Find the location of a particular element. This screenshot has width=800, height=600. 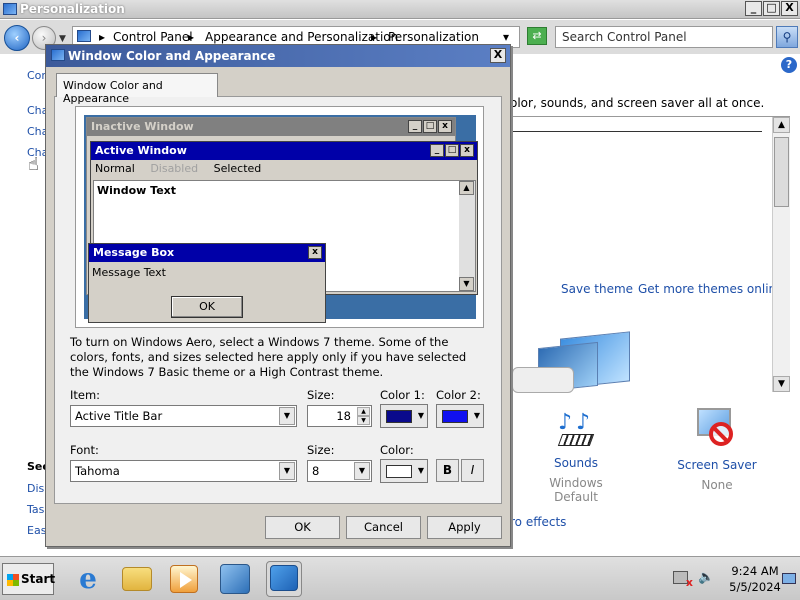

refresh-button: ⇄ is located at coordinates (537, 36).